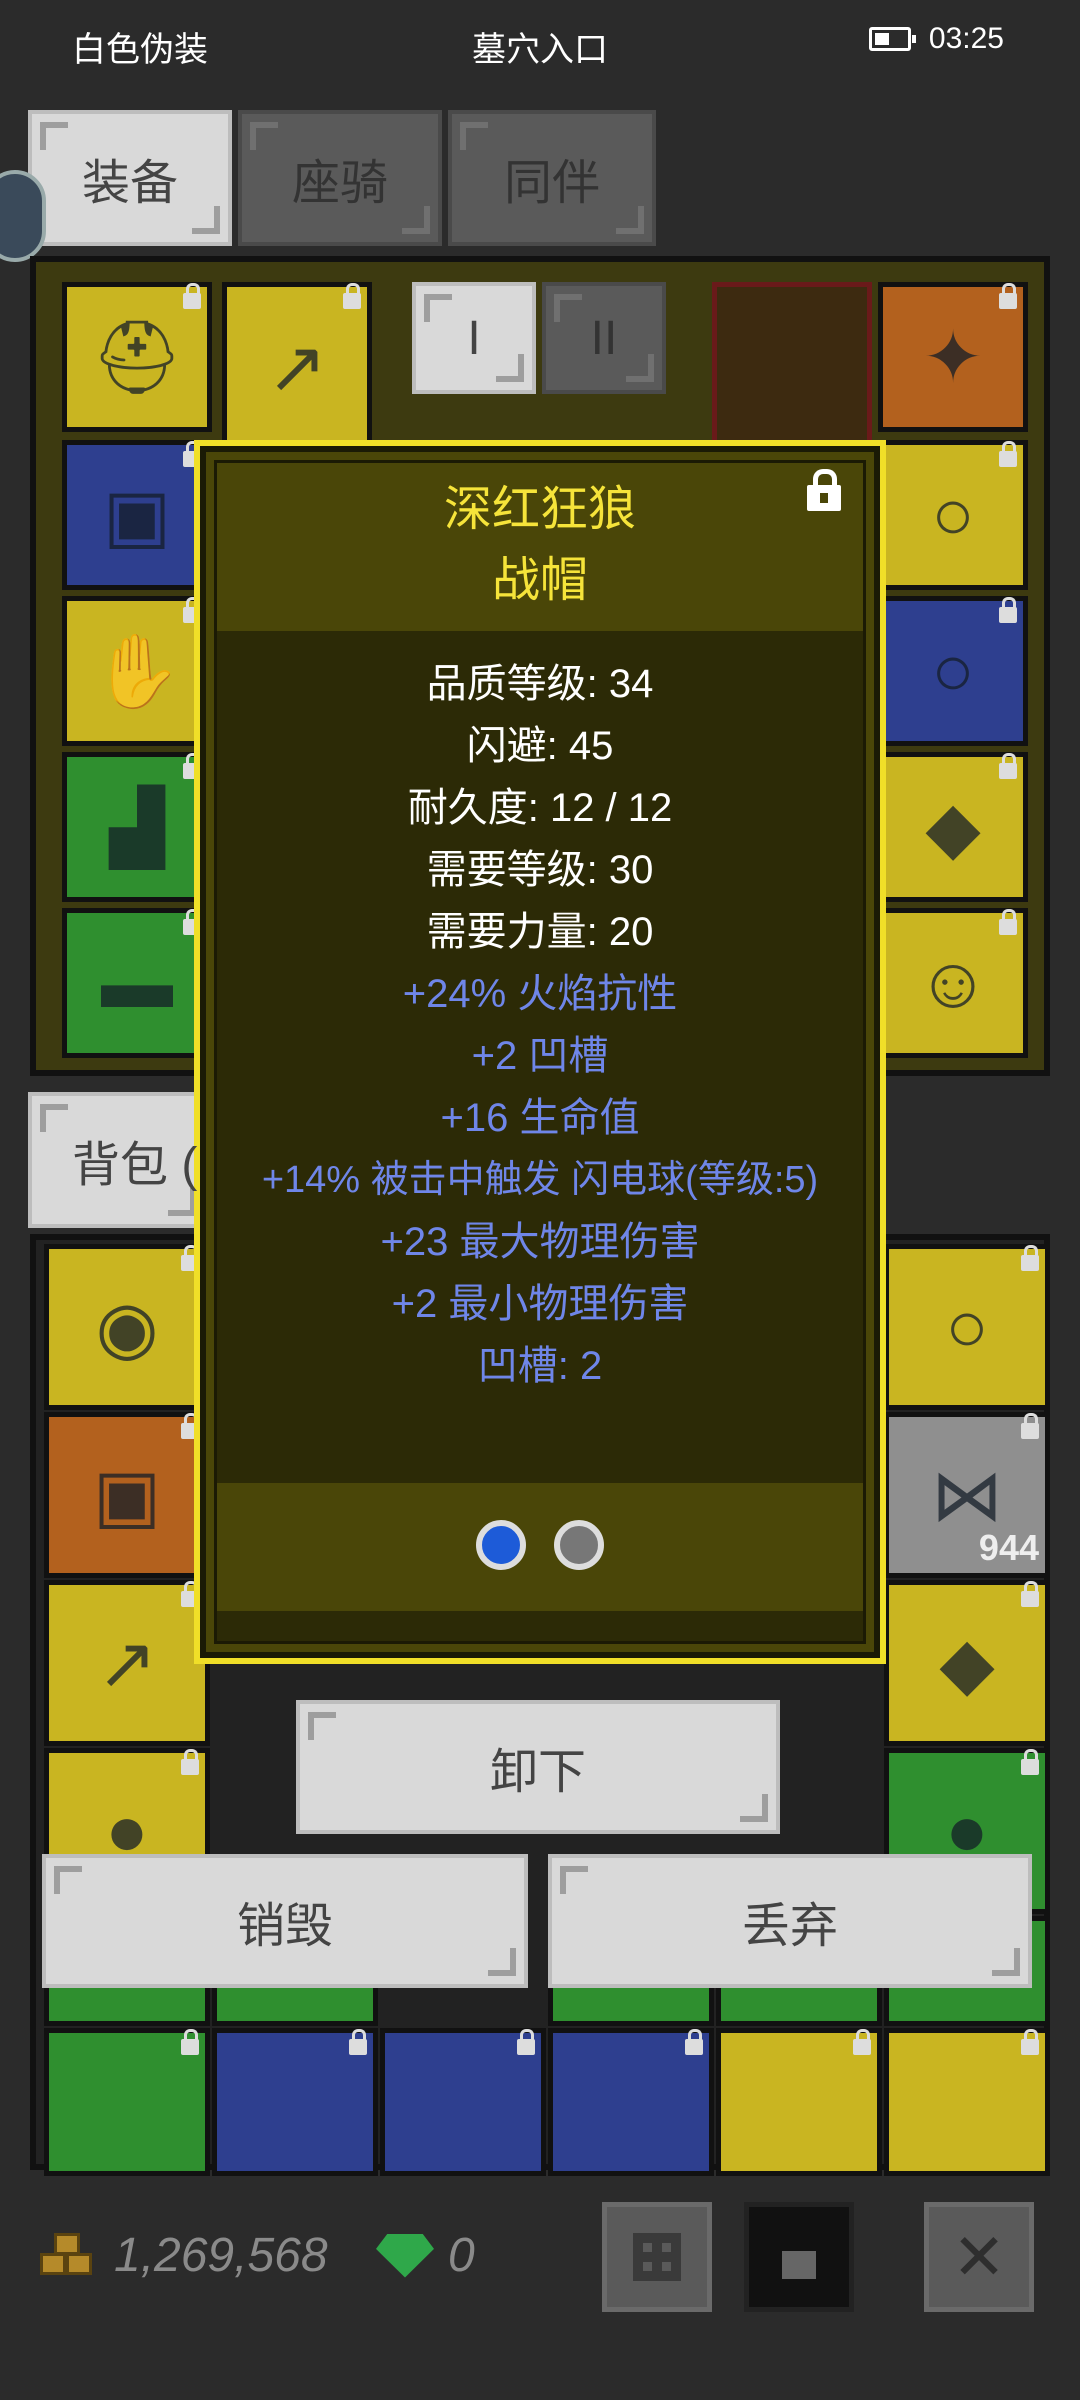 The height and width of the screenshot is (2400, 1080). Describe the element at coordinates (540, 684) in the screenshot. I see `stat-line: 品质等级: 34` at that location.